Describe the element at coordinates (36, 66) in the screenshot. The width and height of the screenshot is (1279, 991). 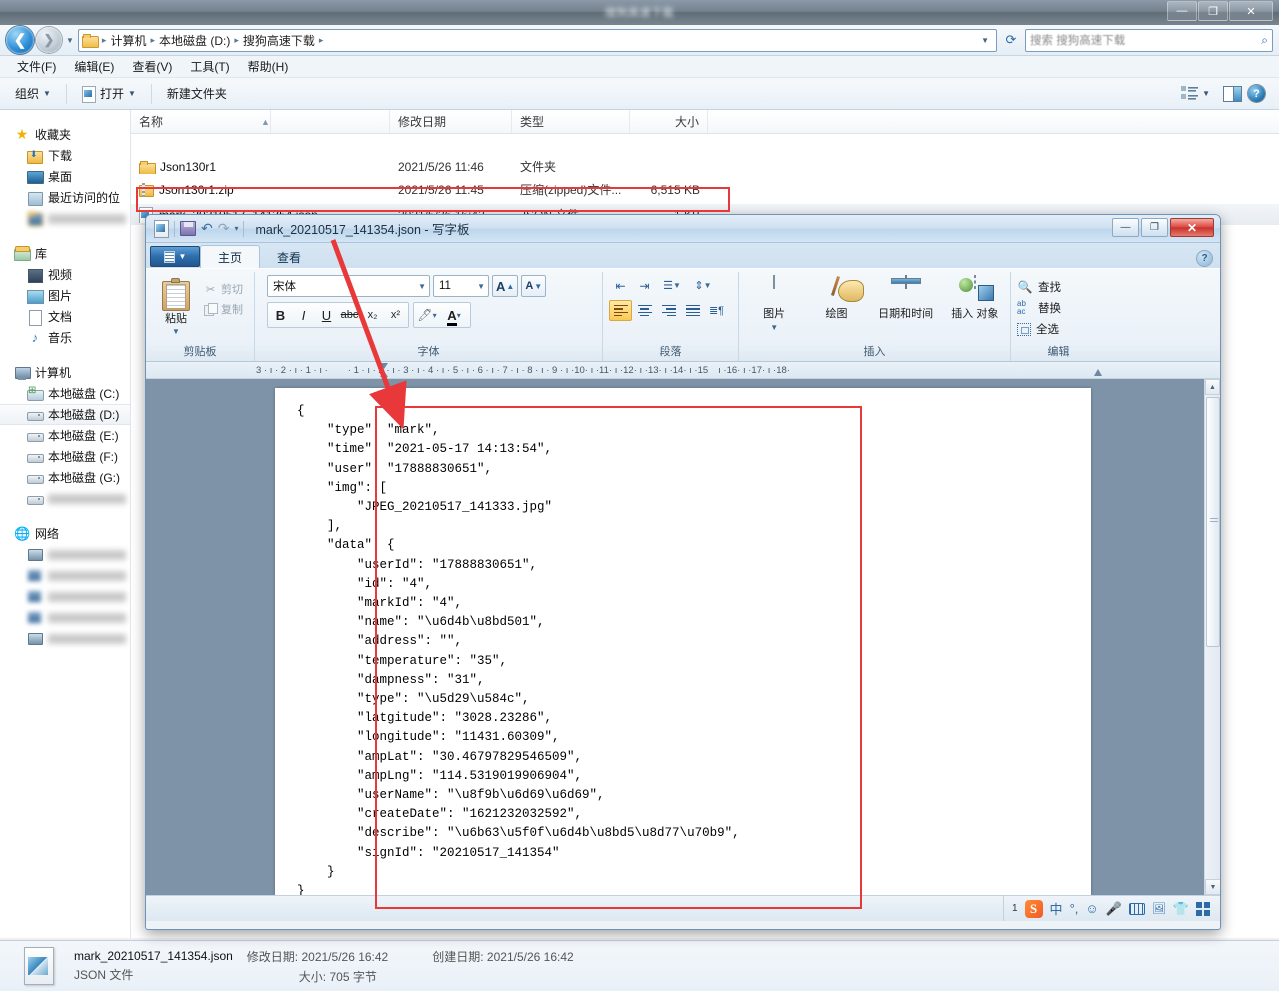
I see `menu-file: 文件(F)` at that location.